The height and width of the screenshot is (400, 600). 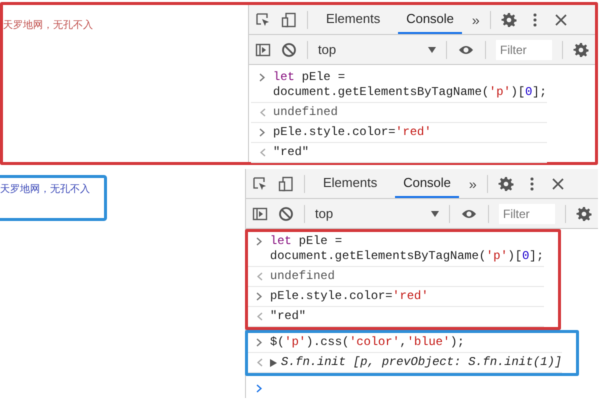 I want to click on console-result: S.fn.init [p, prevObject: S.fn.init(1)], so click(x=421, y=362).